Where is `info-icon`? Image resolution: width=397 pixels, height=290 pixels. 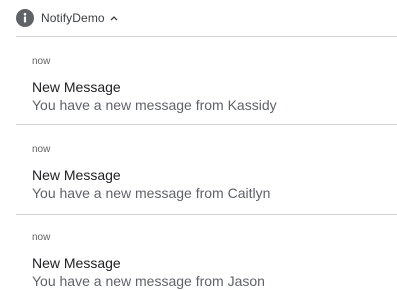
info-icon is located at coordinates (25, 18).